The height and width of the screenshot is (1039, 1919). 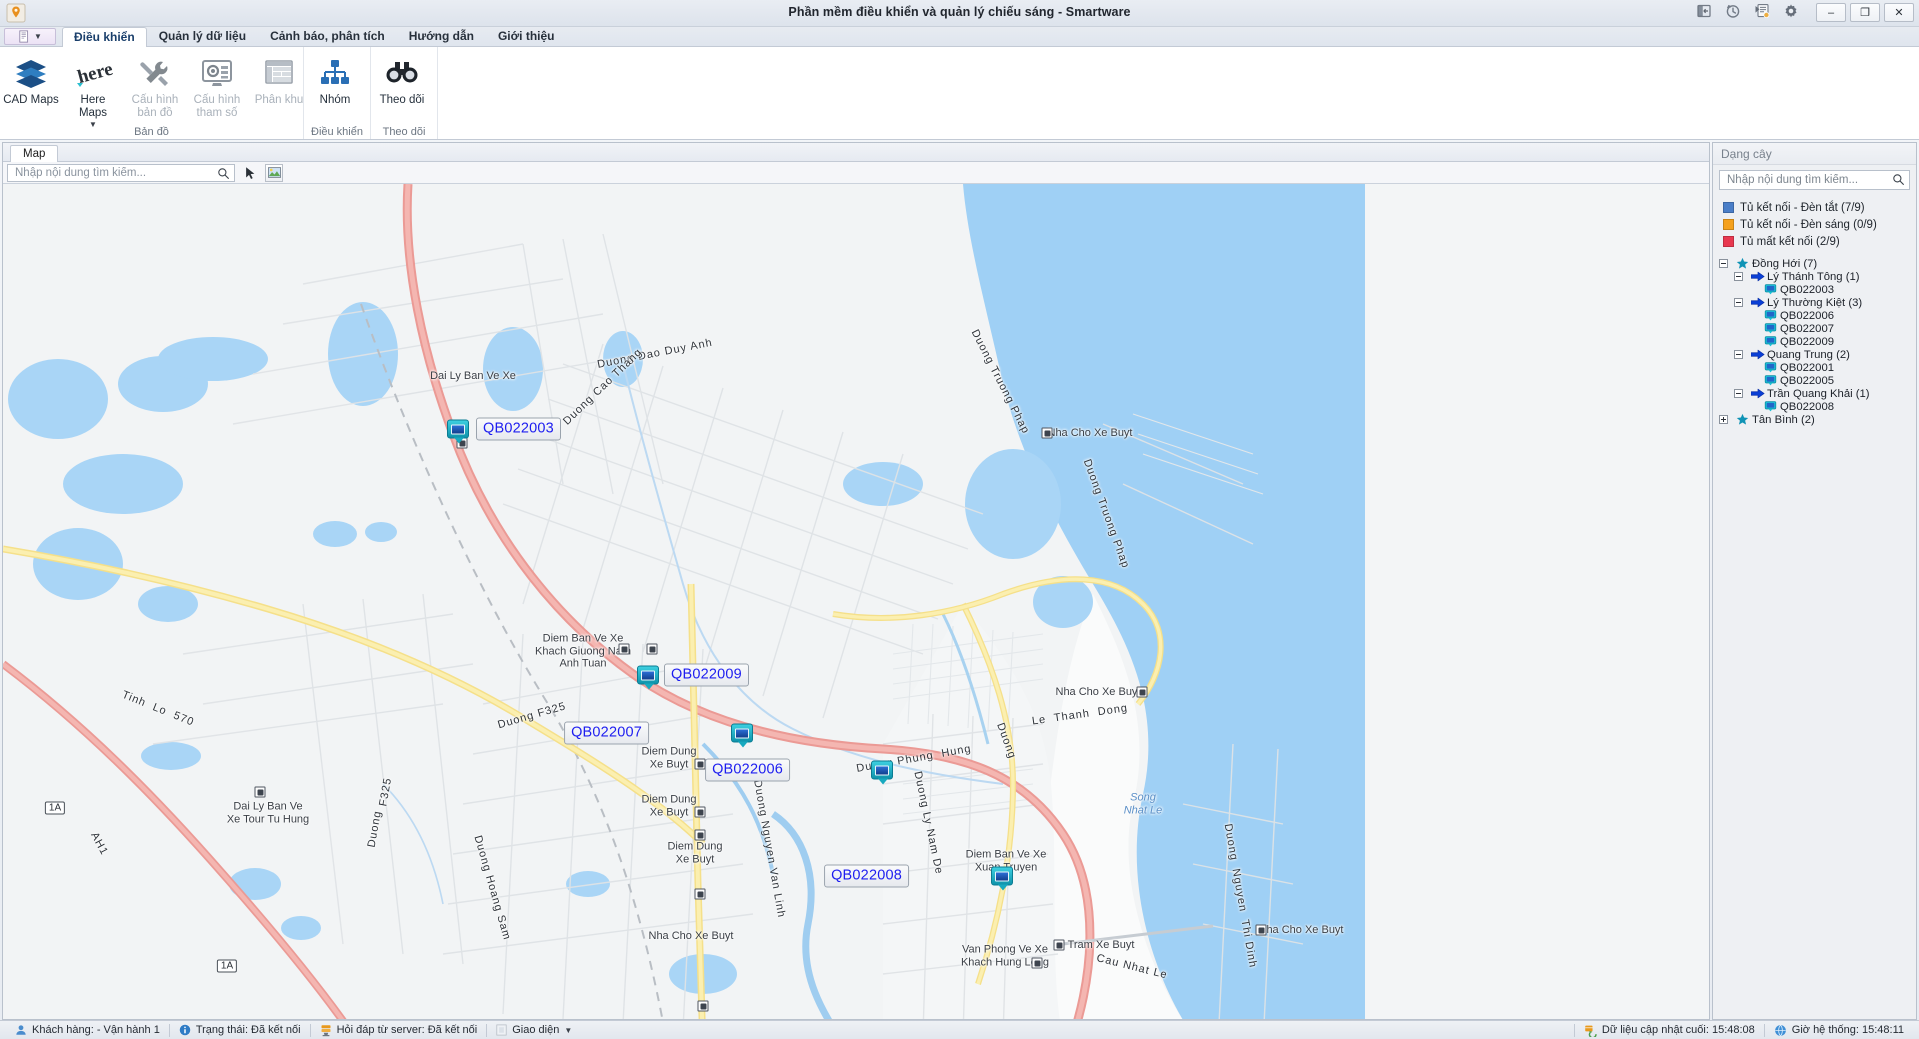 What do you see at coordinates (217, 106) in the screenshot?
I see `ribbon-label-cau-hinh-tham-so: Cấu hình tham số` at bounding box center [217, 106].